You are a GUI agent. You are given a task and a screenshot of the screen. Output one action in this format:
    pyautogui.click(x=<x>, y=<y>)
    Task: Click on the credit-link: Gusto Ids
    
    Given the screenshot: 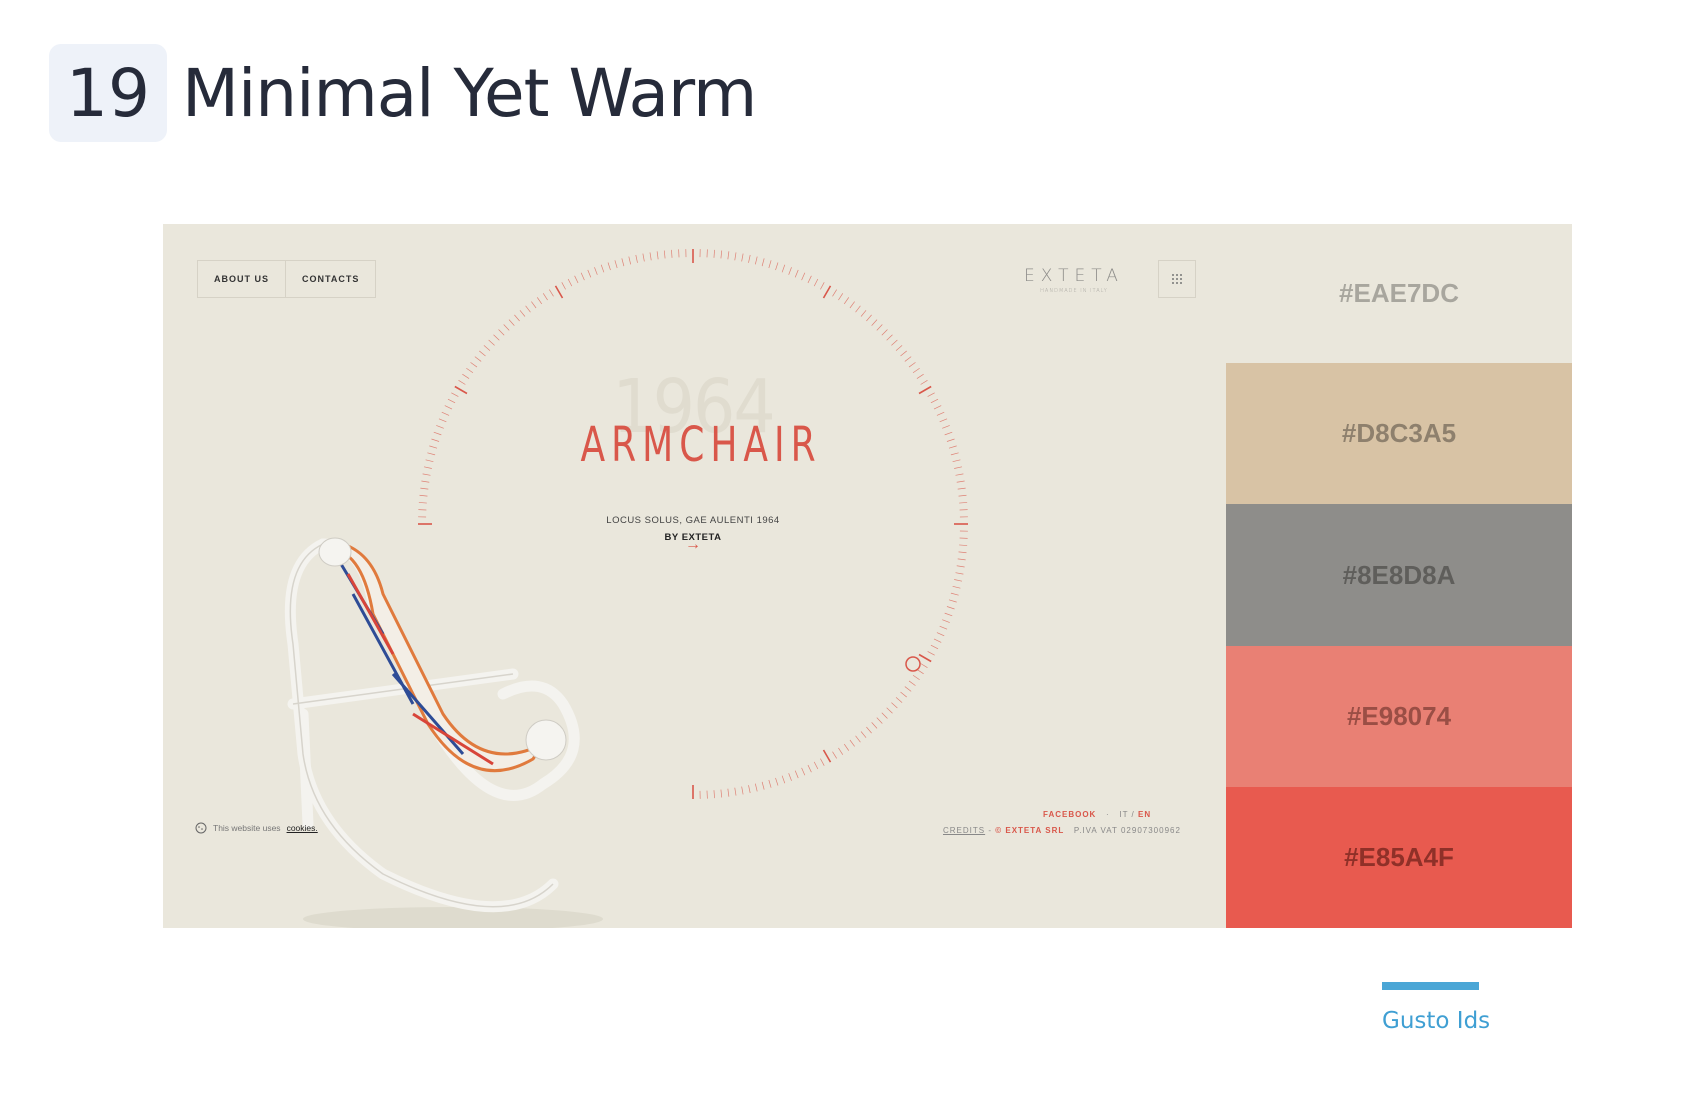 What is the action you would take?
    pyautogui.click(x=1436, y=1021)
    